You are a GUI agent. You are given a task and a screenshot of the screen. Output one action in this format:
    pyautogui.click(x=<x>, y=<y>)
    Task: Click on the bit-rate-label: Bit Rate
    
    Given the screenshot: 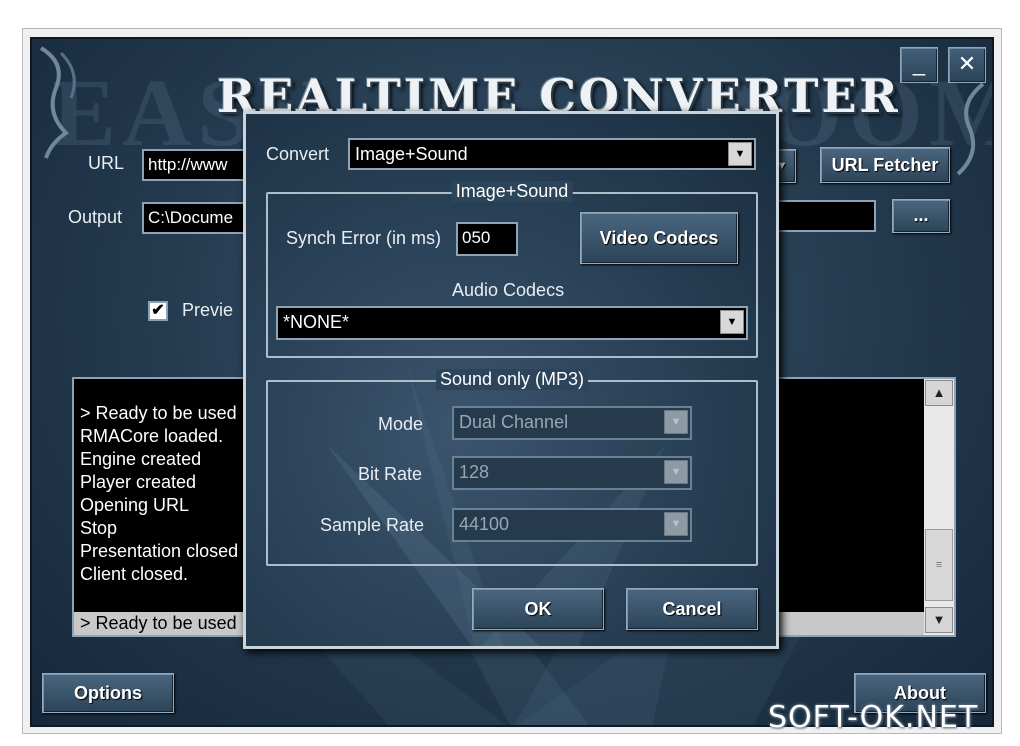 What is the action you would take?
    pyautogui.click(x=390, y=474)
    